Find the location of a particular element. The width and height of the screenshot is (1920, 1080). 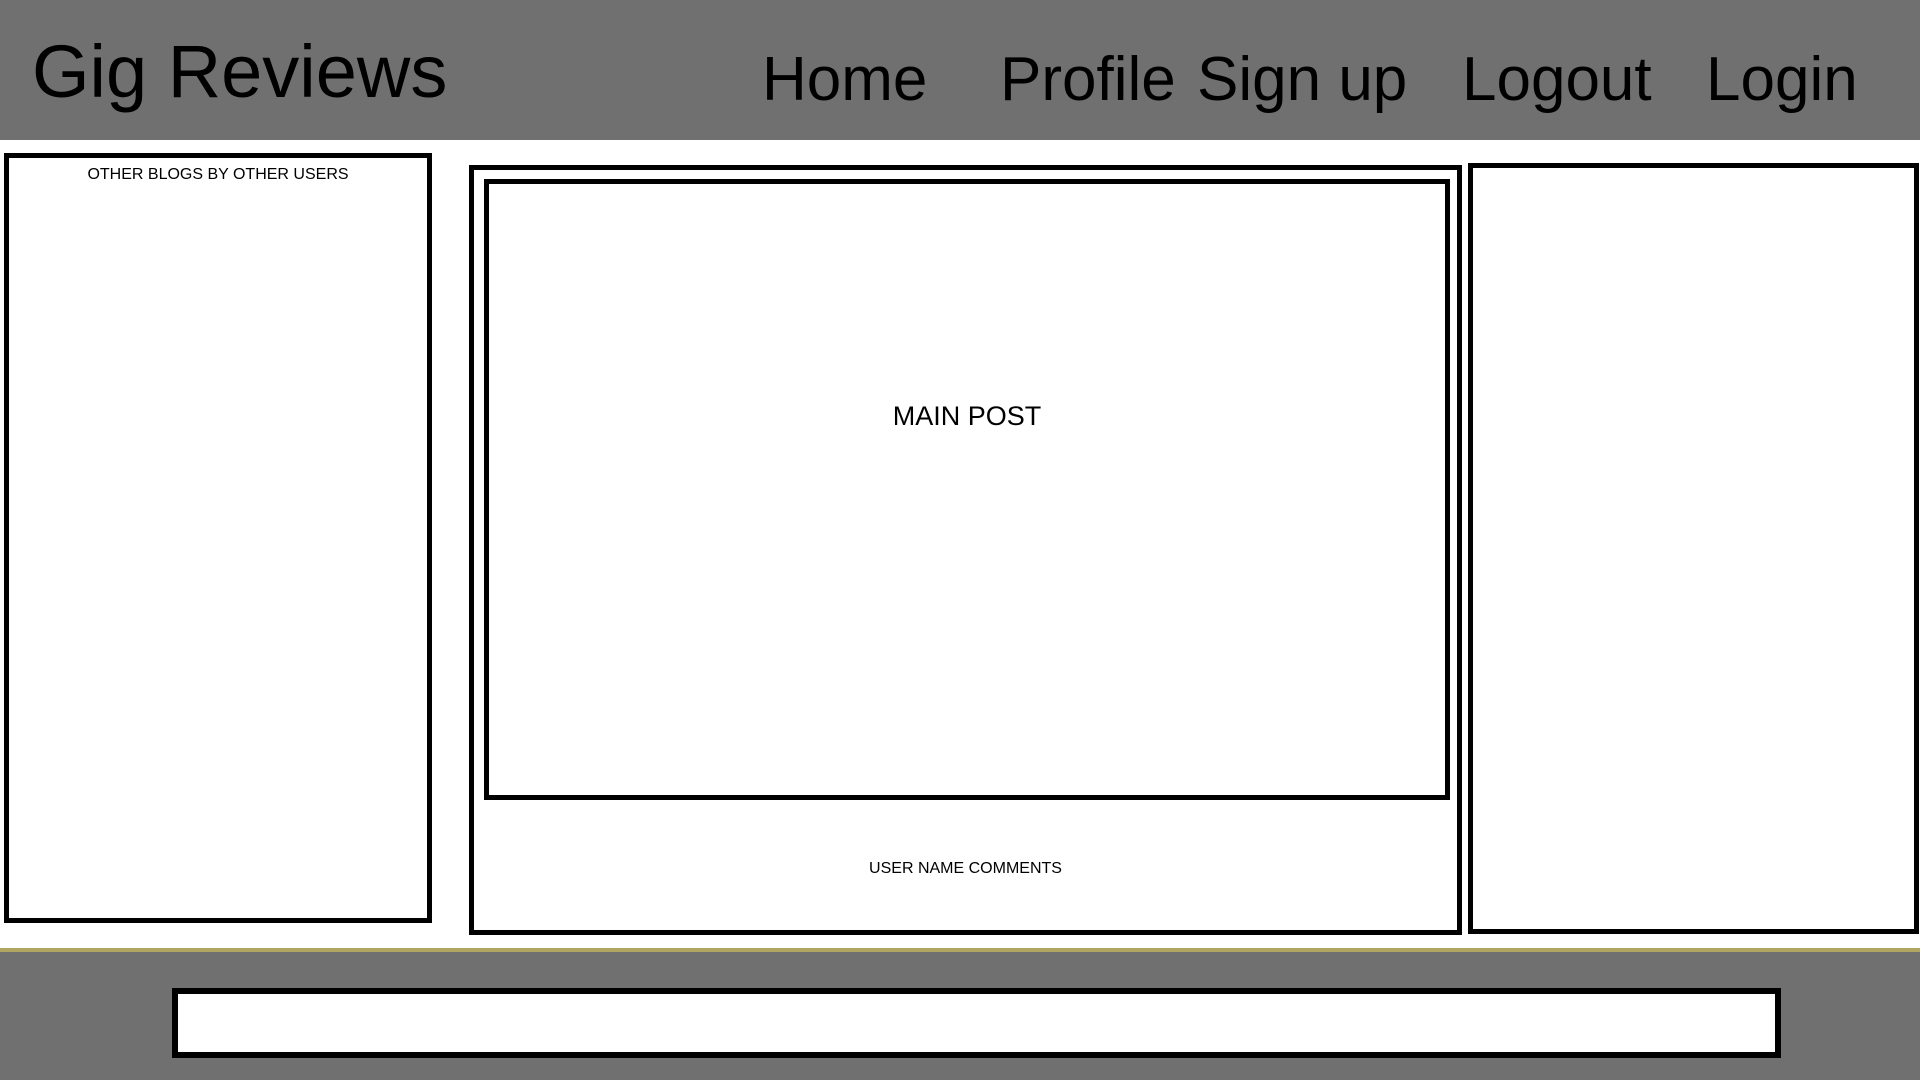

site-footer is located at coordinates (960, 1016).